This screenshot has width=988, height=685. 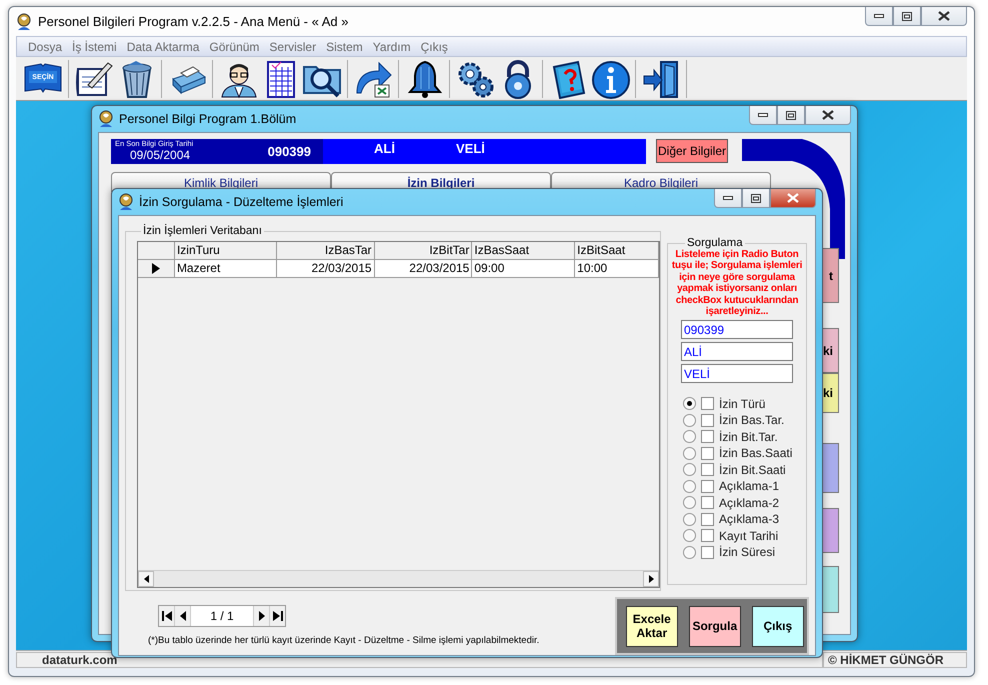 I want to click on last-name: VELİ, so click(x=470, y=149).